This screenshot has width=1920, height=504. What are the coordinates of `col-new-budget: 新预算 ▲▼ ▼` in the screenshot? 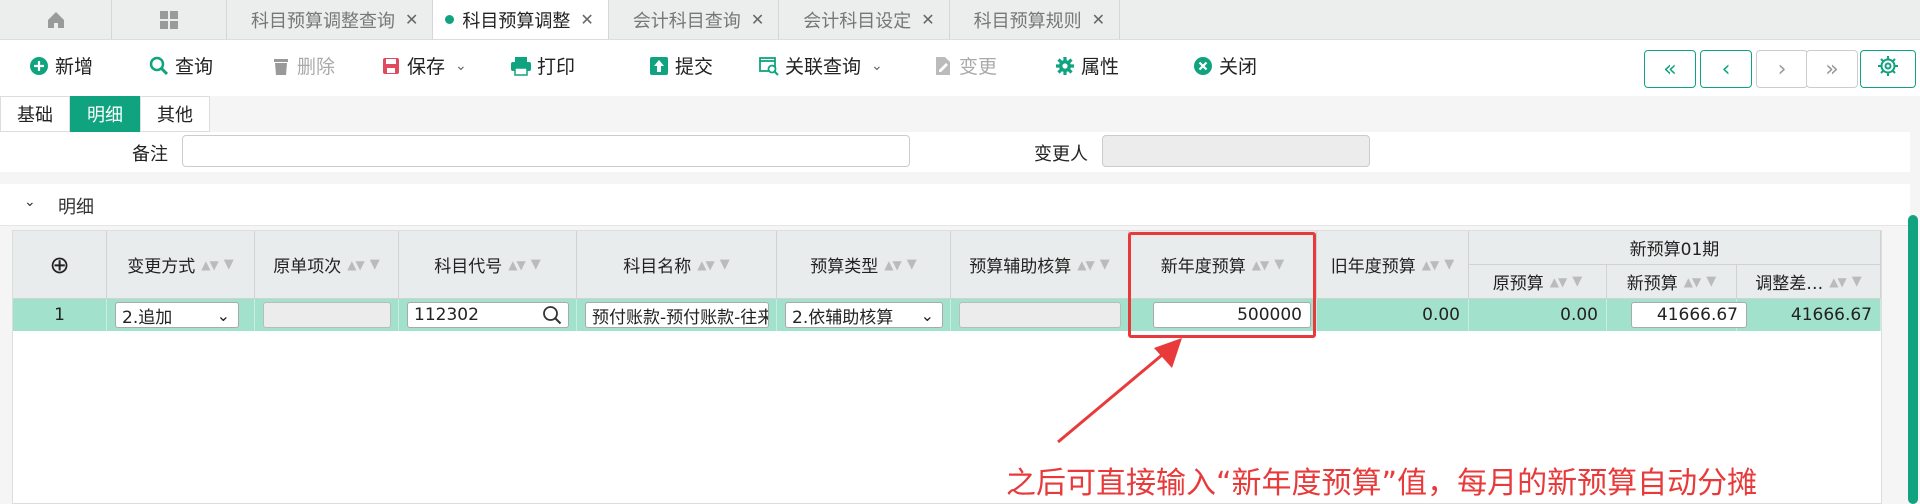 It's located at (1672, 282).